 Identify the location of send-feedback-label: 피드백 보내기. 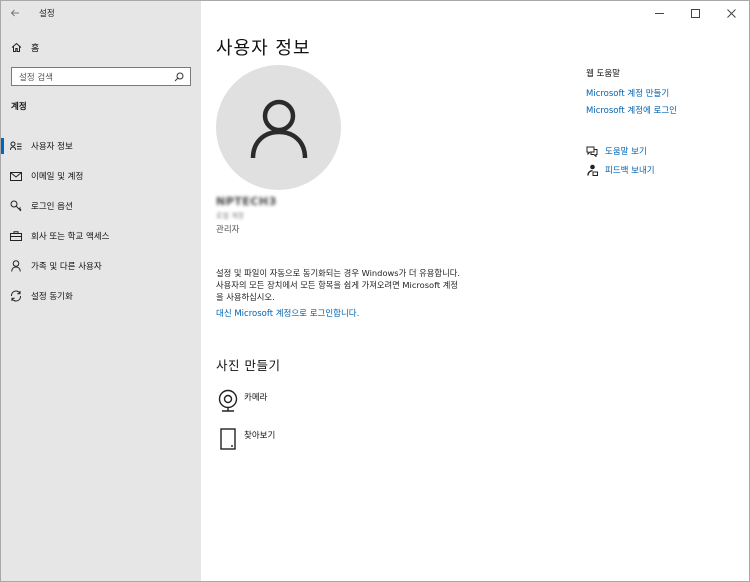
(630, 171).